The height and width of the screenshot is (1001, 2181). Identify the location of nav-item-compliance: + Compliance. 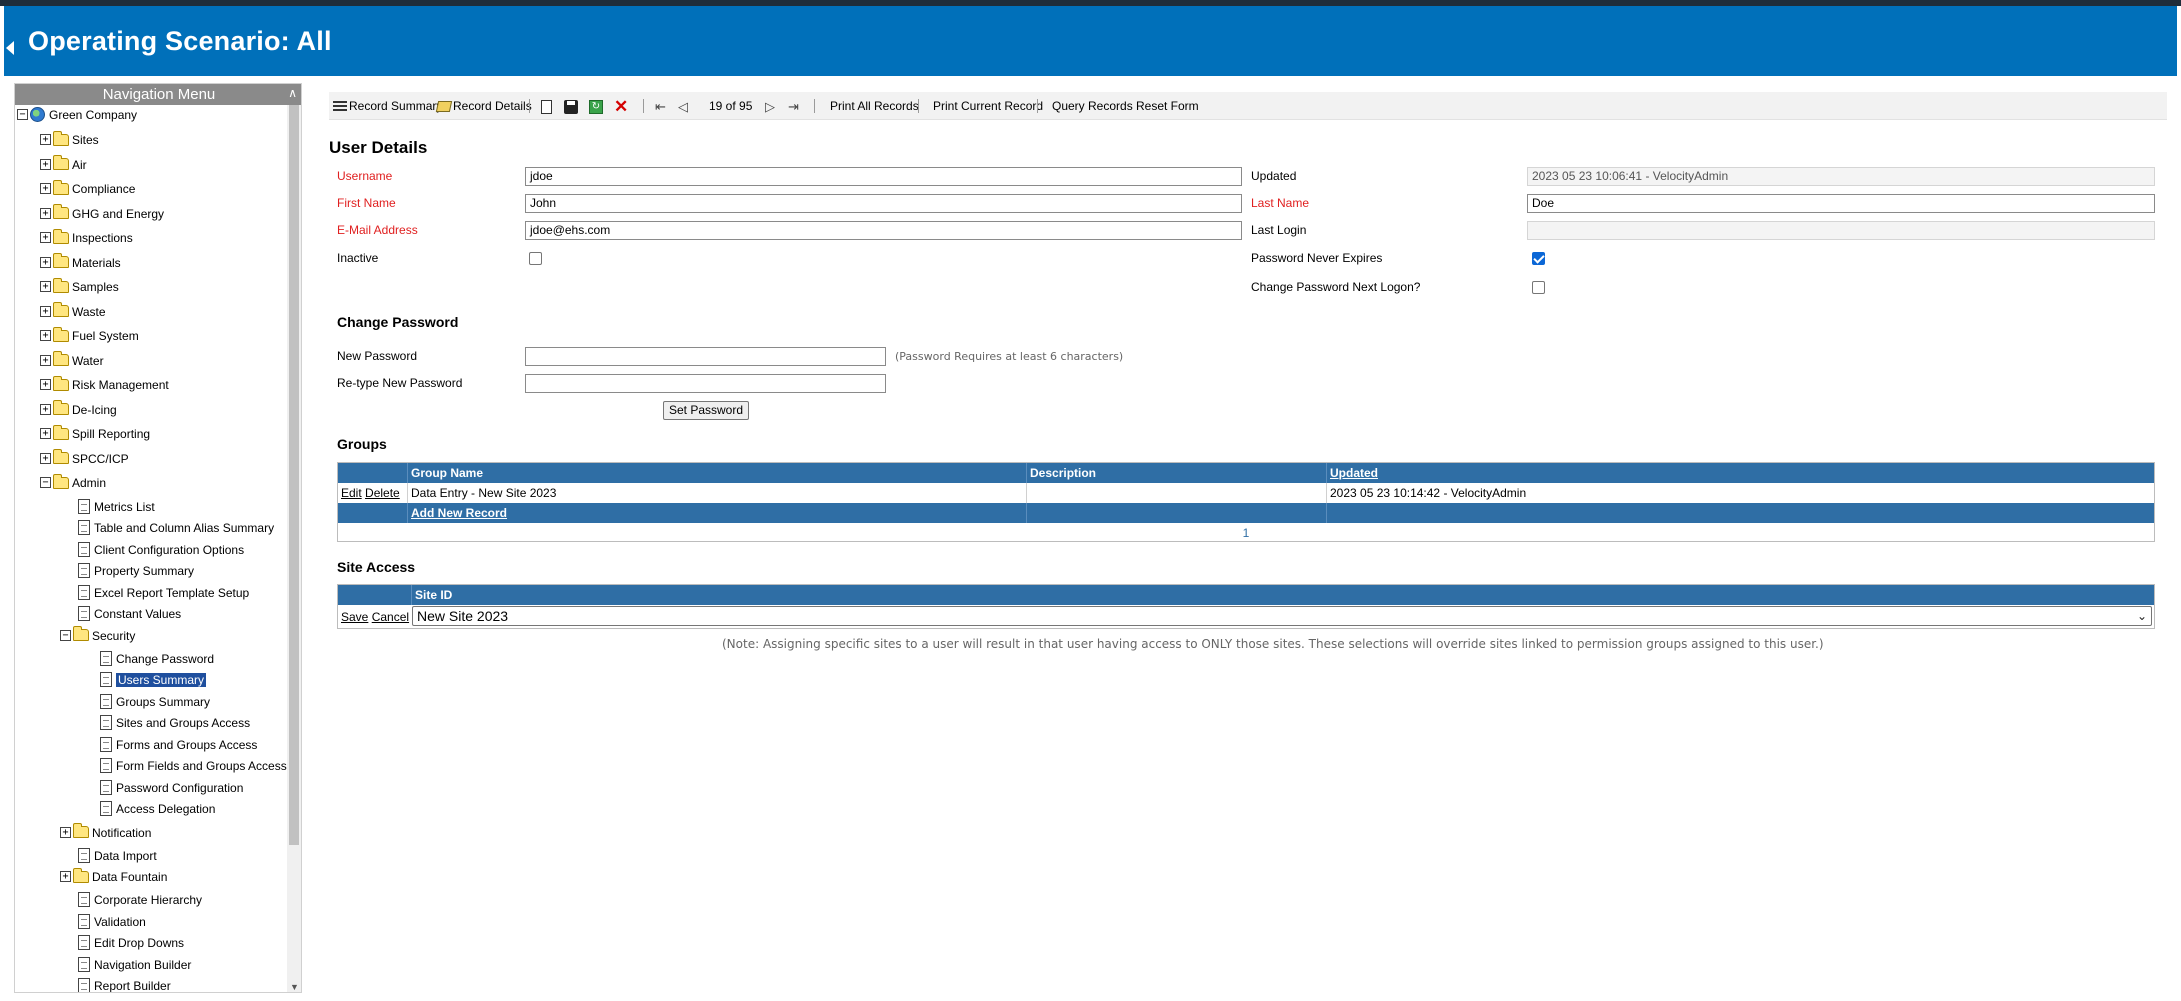
(87, 188).